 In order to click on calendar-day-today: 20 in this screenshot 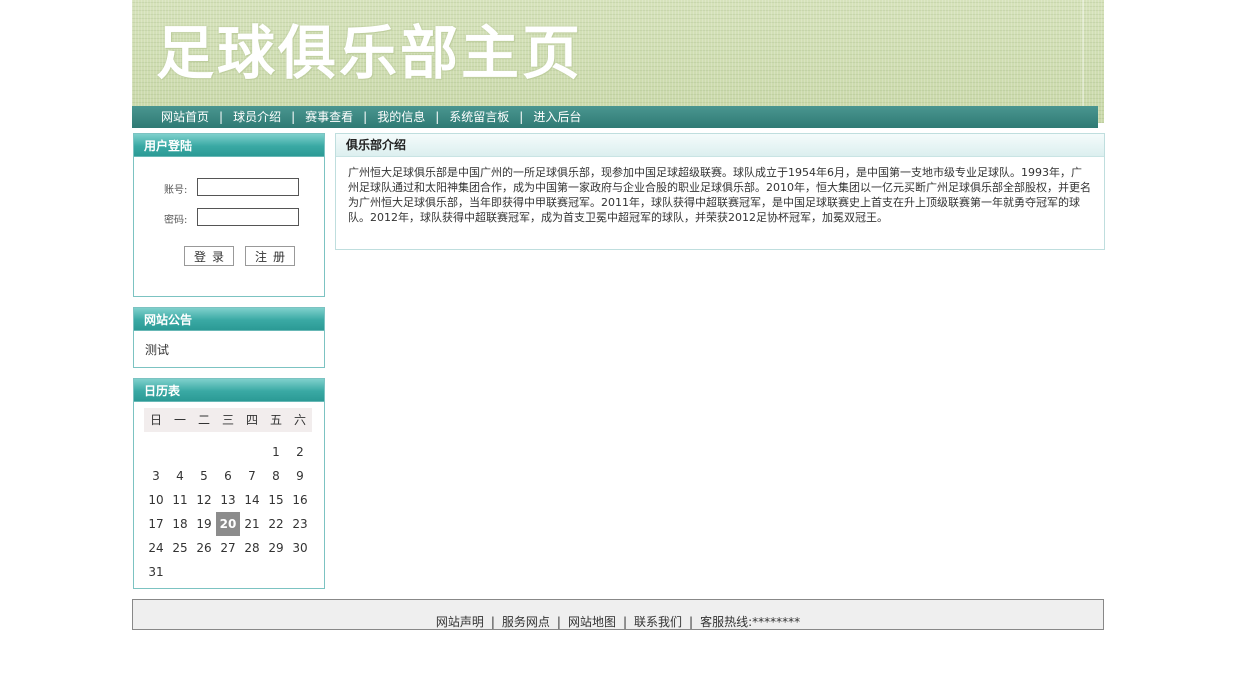, I will do `click(228, 524)`.